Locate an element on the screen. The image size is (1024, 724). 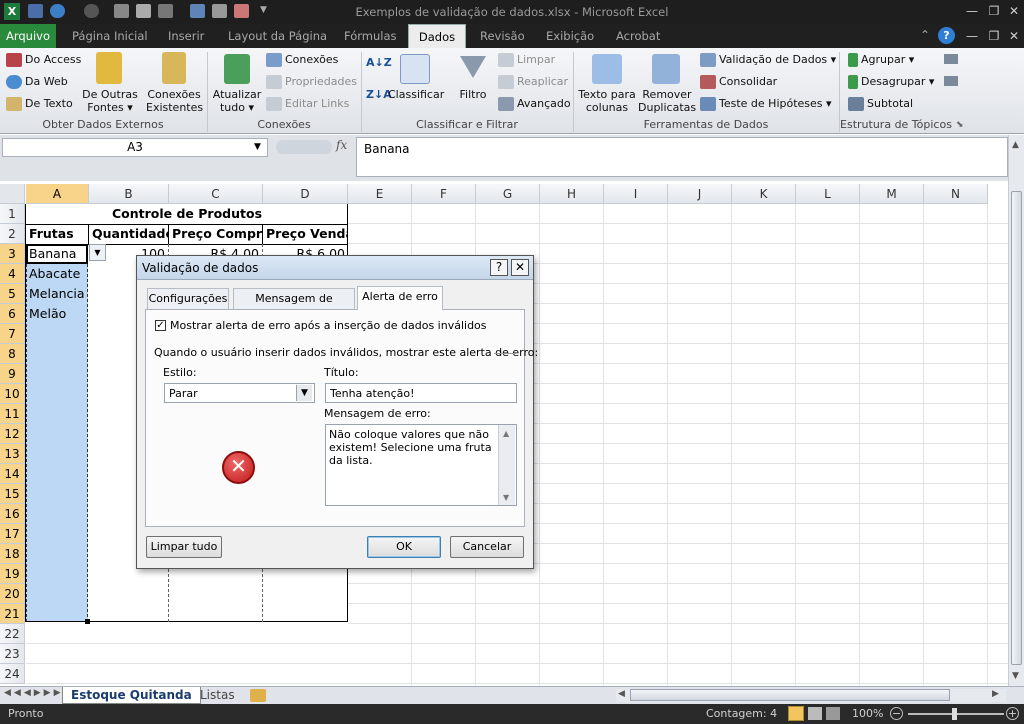
row-header: 10 is located at coordinates (12, 394).